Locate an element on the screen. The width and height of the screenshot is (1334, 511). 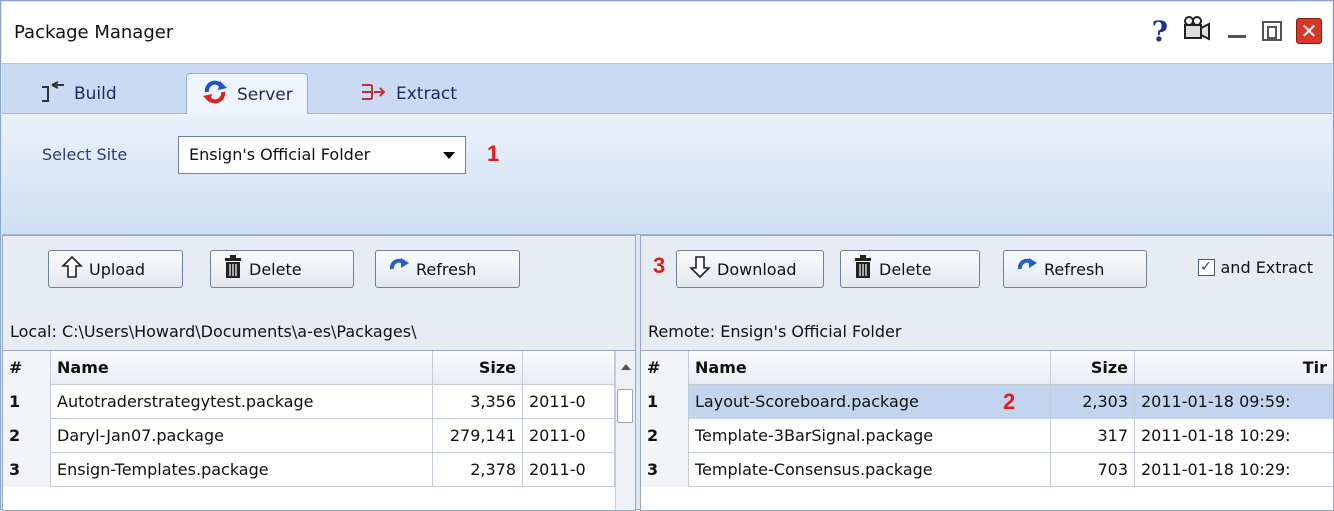
sync-icon is located at coordinates (215, 94).